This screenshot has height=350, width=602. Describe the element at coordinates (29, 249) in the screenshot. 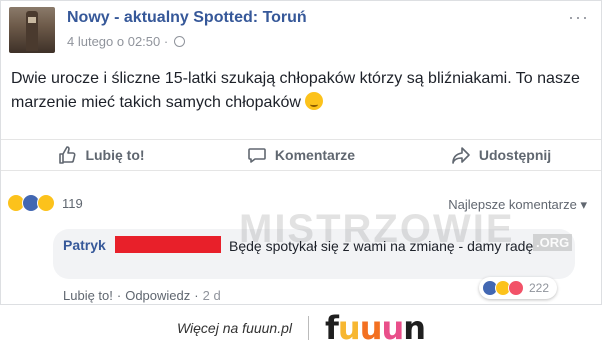

I see `commenter-avatar` at that location.